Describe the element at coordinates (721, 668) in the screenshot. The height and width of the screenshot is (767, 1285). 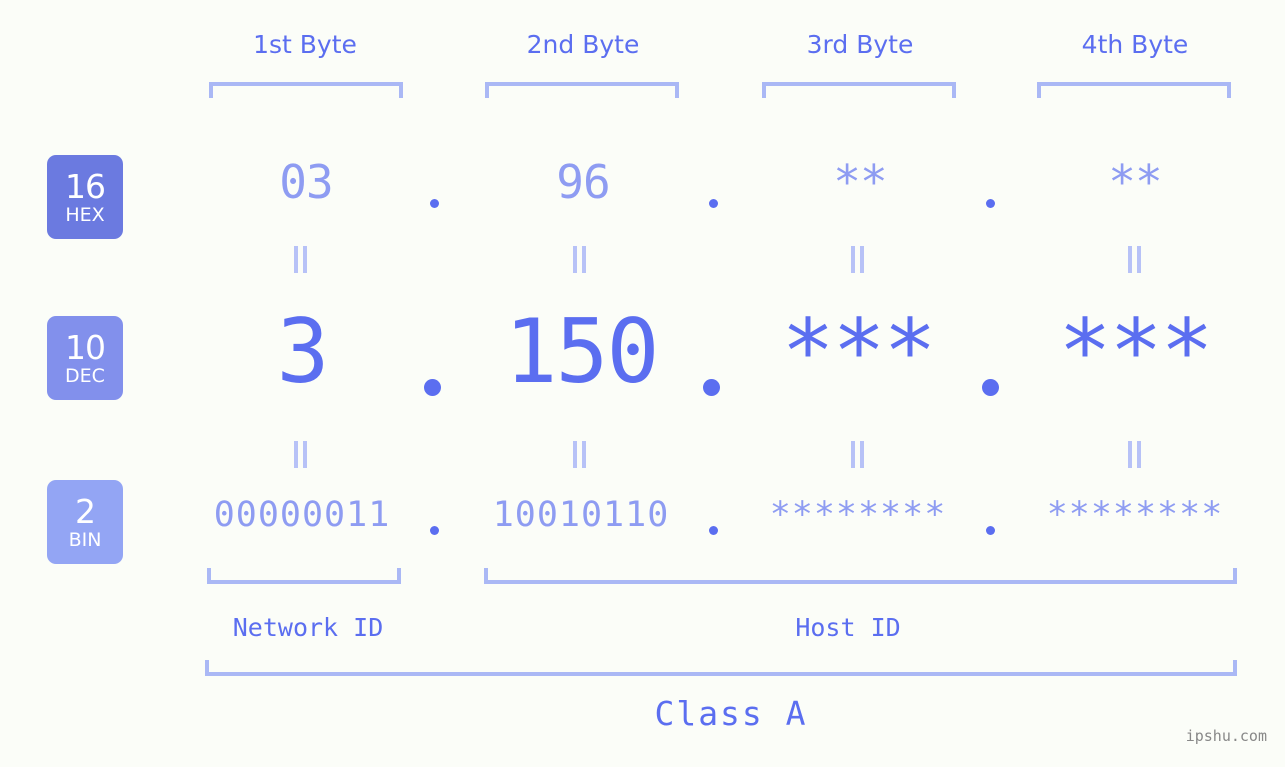
I see `class-bracket` at that location.